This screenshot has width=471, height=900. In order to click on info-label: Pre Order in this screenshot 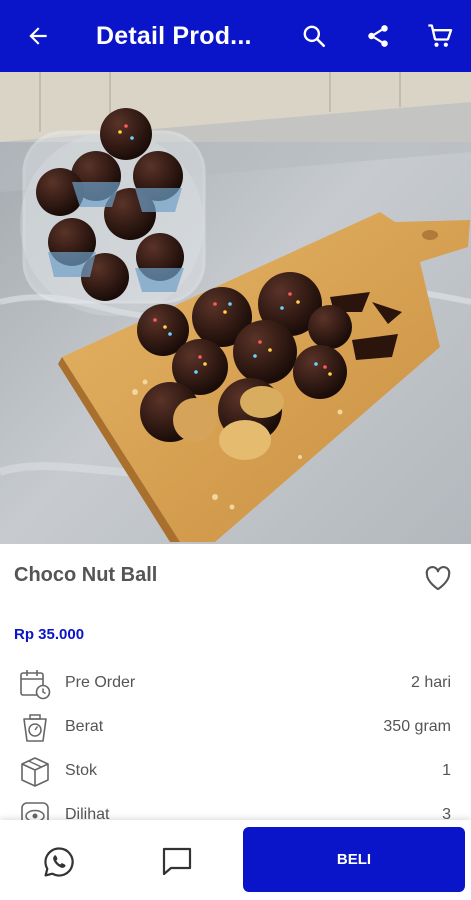, I will do `click(100, 682)`.